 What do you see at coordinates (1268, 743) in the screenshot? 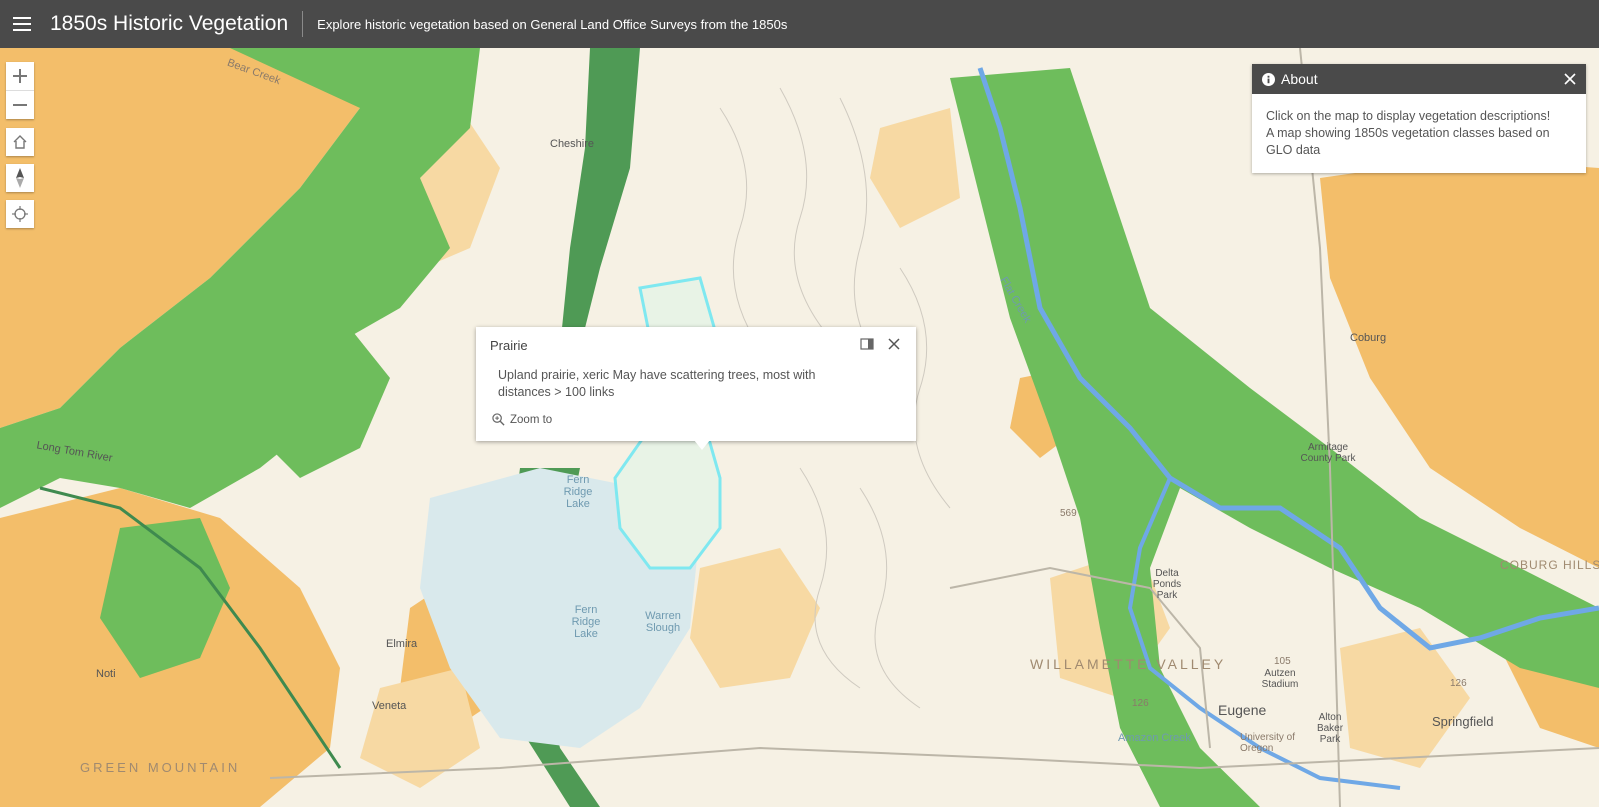
I see `label-university-of-oregon: University of Oregon` at bounding box center [1268, 743].